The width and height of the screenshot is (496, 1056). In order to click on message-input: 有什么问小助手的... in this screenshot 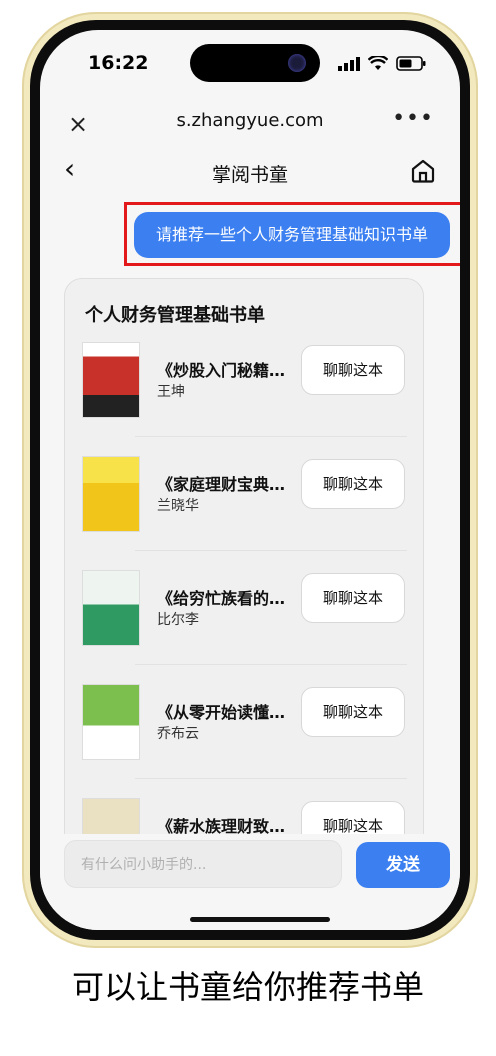, I will do `click(203, 864)`.